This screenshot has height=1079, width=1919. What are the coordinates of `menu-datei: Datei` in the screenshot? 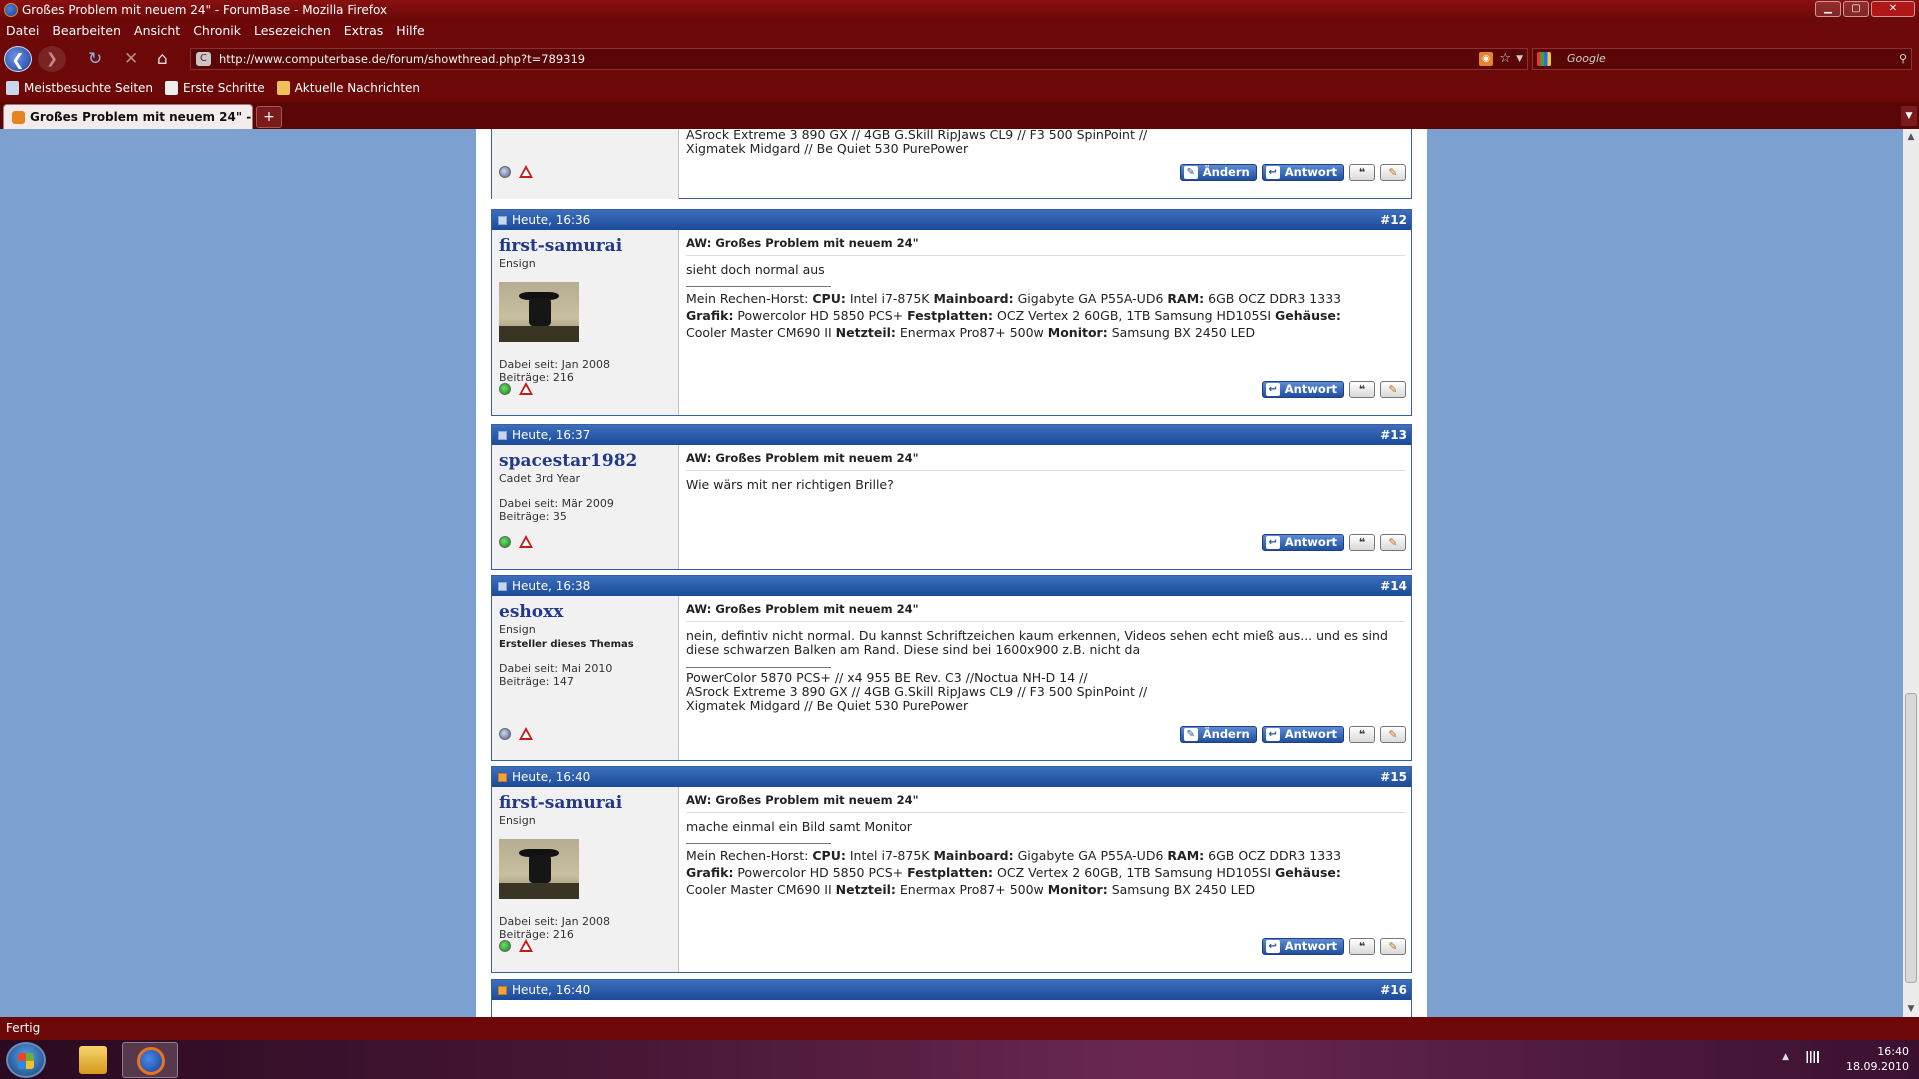 It's located at (22, 31).